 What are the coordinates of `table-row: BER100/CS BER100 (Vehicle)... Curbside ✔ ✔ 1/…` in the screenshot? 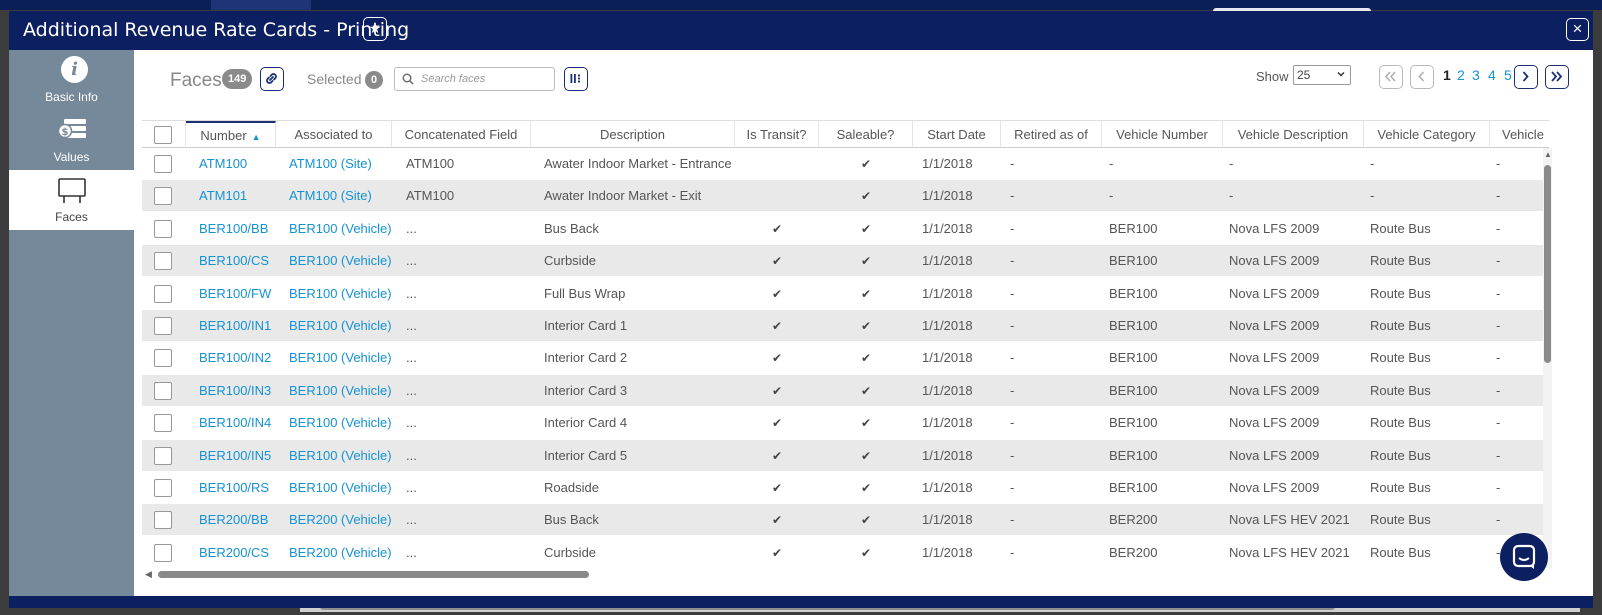 It's located at (845, 261).